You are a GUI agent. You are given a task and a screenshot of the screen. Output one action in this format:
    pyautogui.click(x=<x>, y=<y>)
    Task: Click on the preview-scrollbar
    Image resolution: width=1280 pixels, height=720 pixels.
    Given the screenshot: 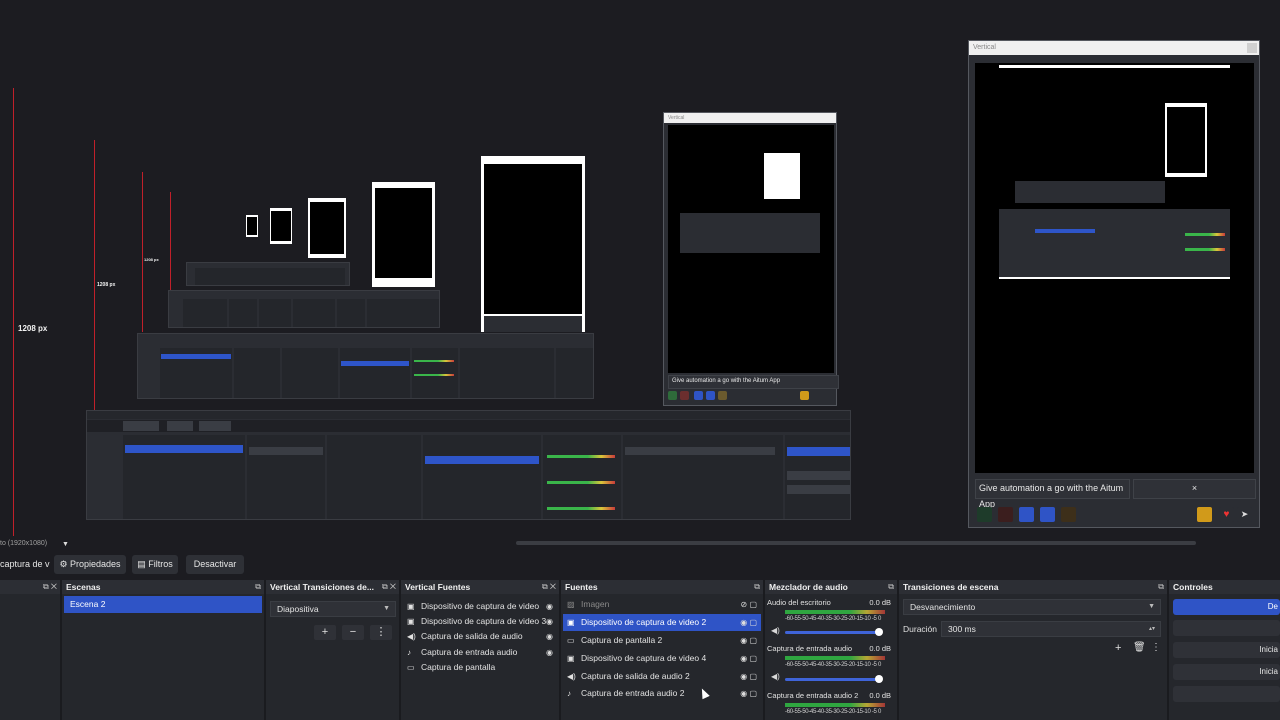 What is the action you would take?
    pyautogui.click(x=640, y=543)
    